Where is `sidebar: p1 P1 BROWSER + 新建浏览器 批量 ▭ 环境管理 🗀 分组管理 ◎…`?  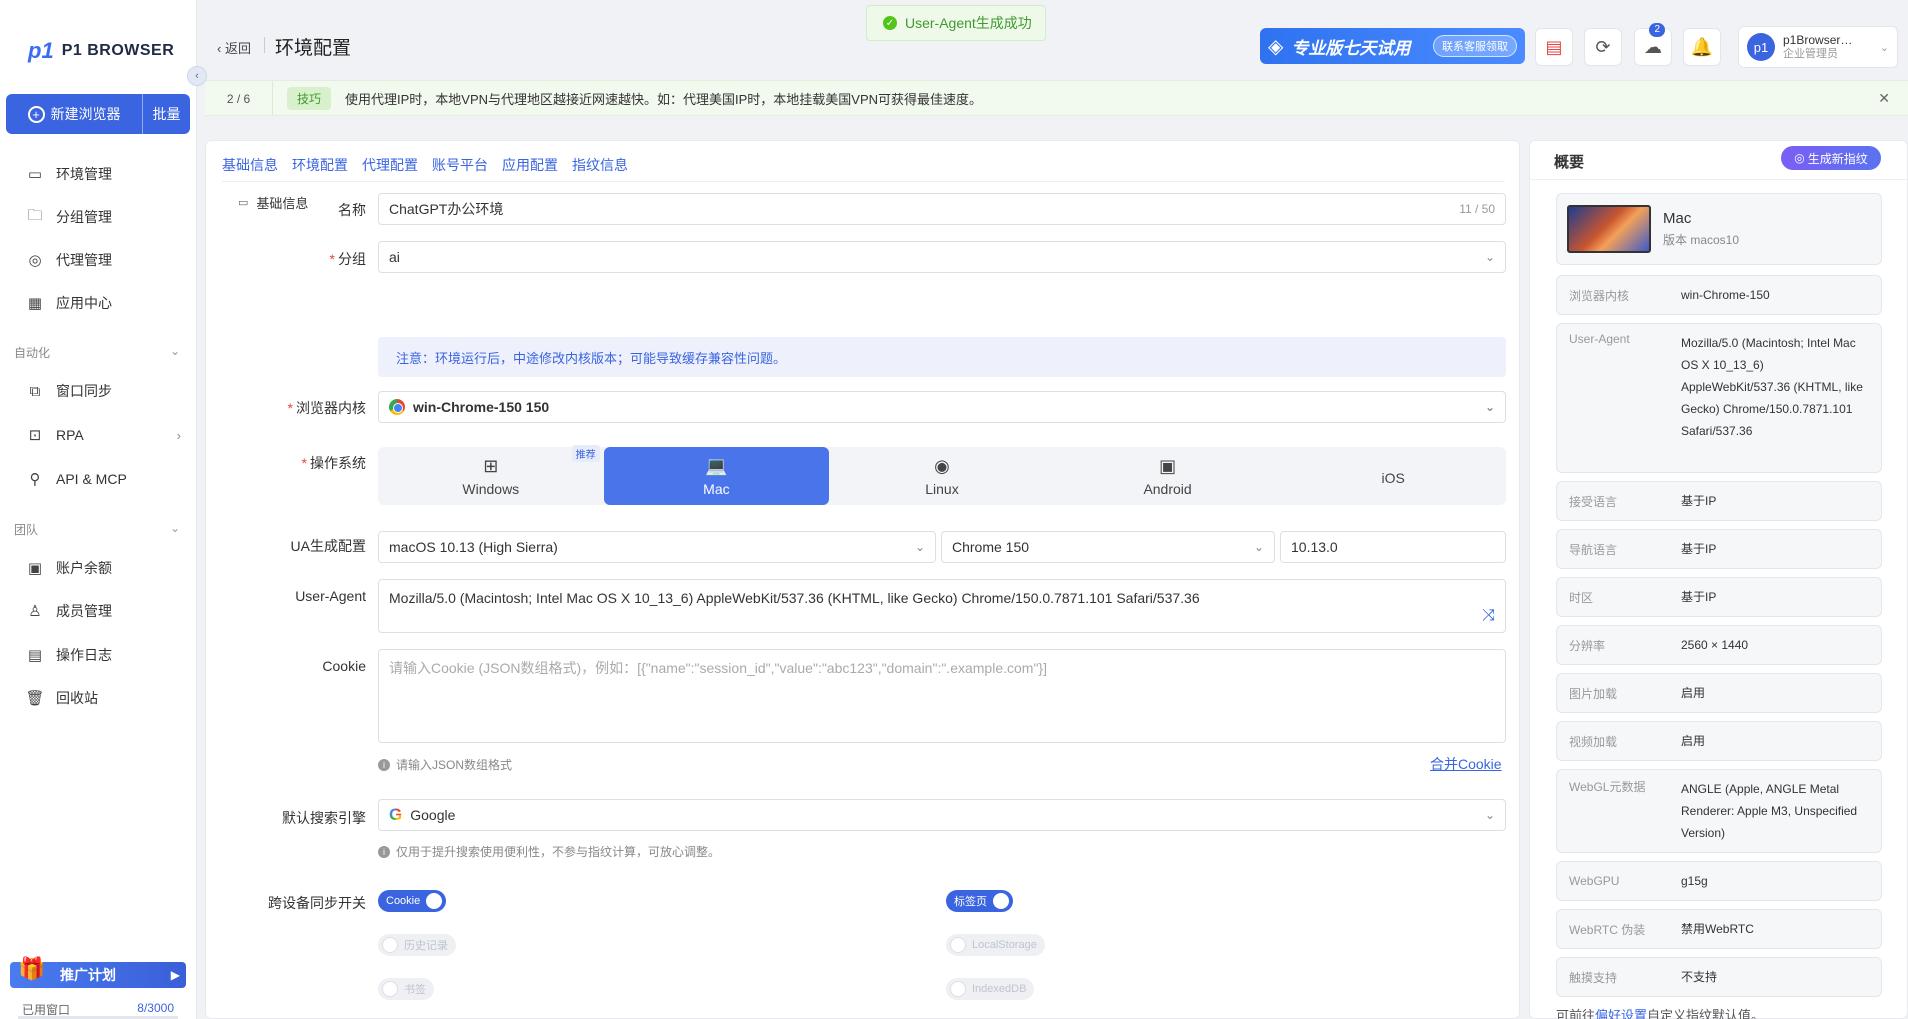
sidebar: p1 P1 BROWSER + 新建浏览器 批量 ▭ 环境管理 🗀 分组管理 ◎… is located at coordinates (98, 509).